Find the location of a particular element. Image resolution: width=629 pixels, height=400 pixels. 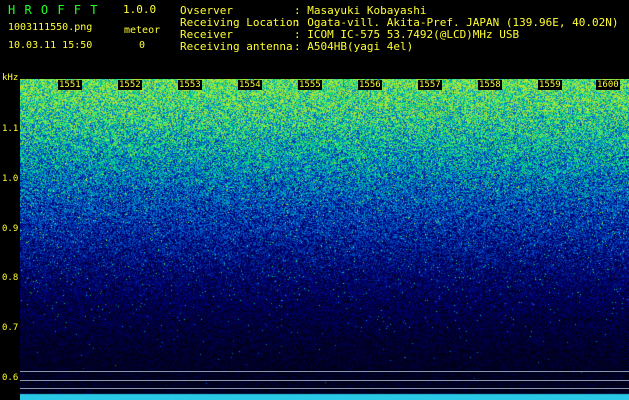

minute-marker: 1553 is located at coordinates (190, 85).